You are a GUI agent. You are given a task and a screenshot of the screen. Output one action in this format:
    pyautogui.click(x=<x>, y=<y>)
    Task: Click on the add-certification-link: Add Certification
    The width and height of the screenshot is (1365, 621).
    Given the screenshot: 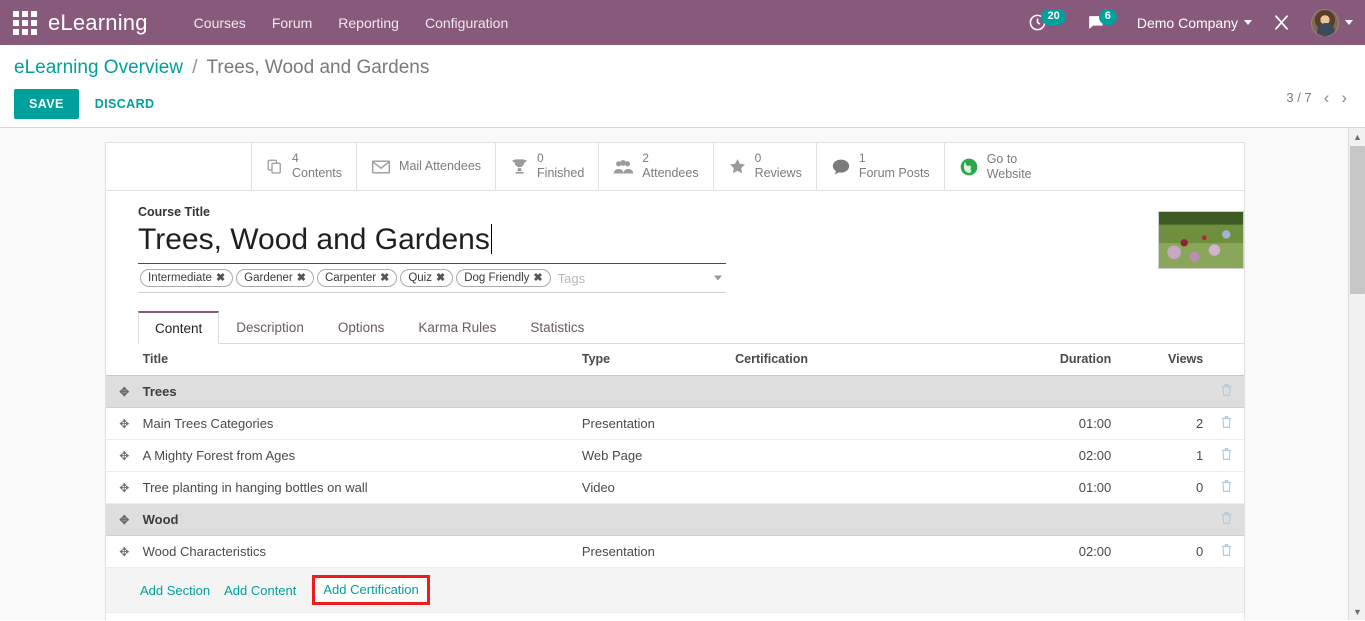 What is the action you would take?
    pyautogui.click(x=371, y=590)
    